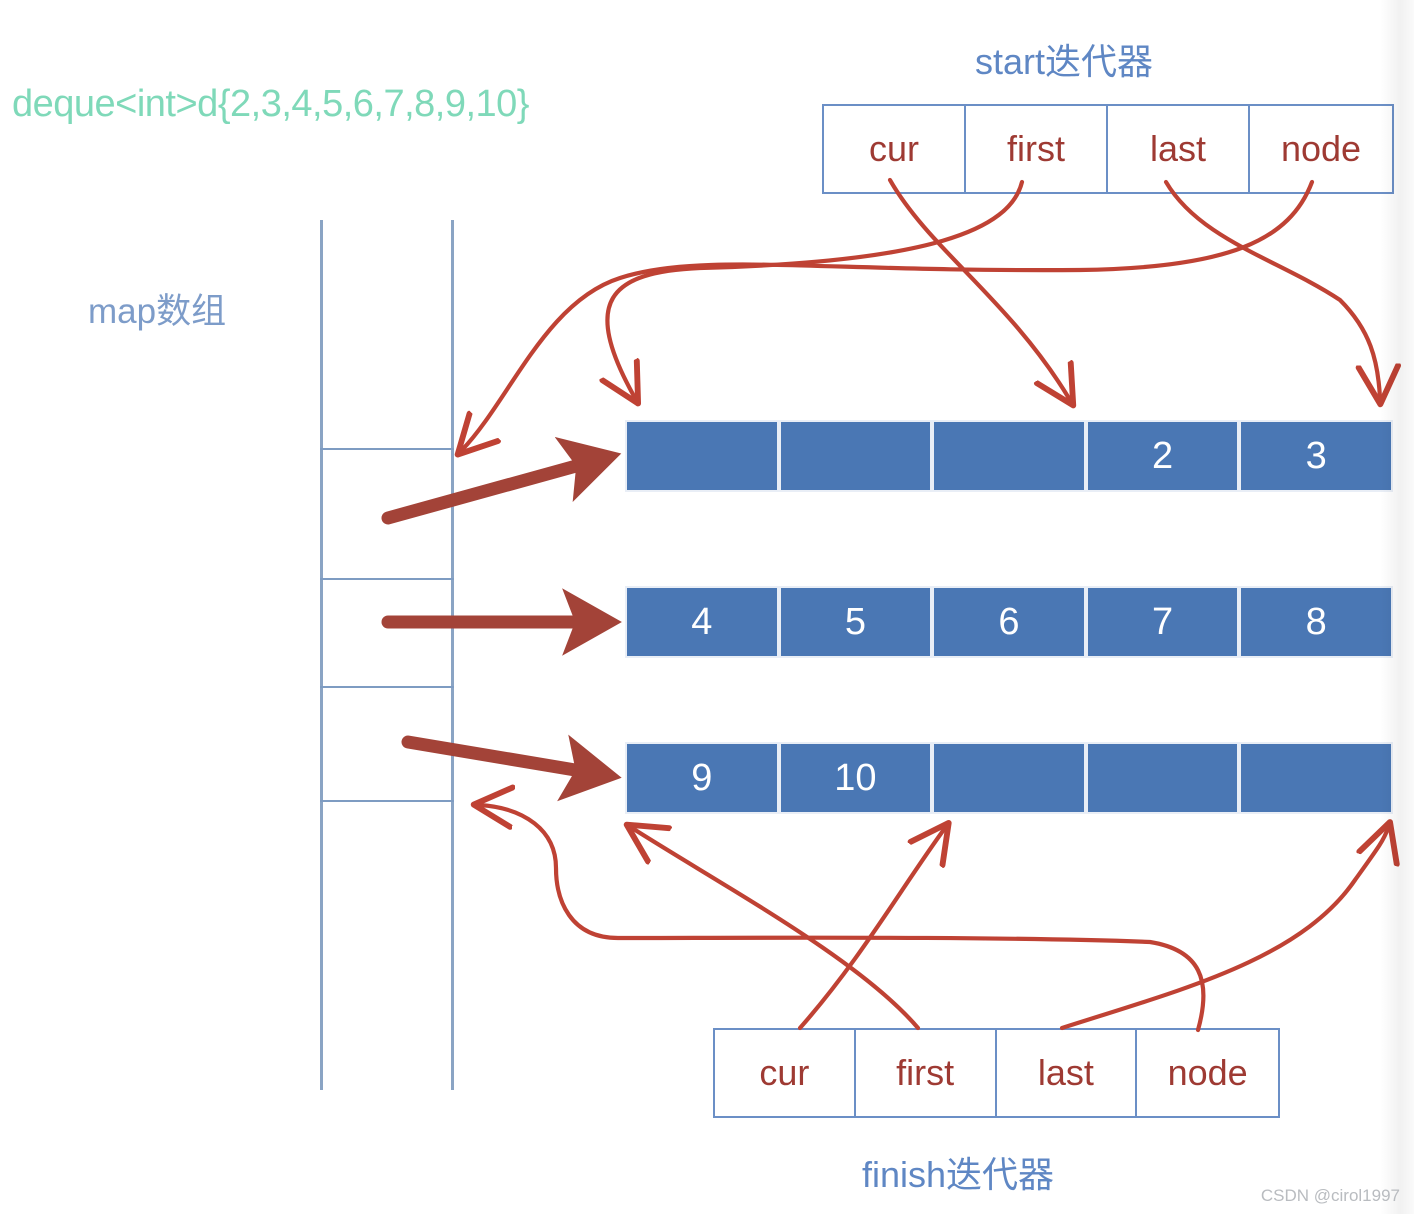  What do you see at coordinates (776, 929) in the screenshot?
I see `arrow-finish-first` at bounding box center [776, 929].